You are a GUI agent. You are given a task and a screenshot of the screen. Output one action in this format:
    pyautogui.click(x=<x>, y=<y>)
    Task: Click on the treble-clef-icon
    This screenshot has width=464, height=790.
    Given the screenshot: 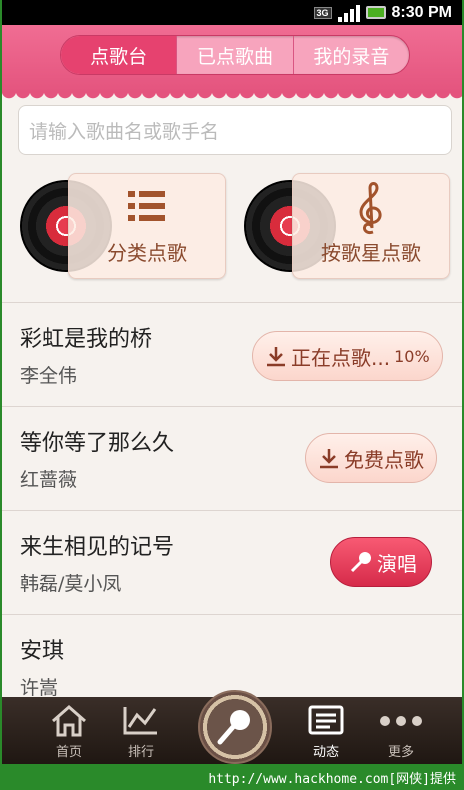 What is the action you would take?
    pyautogui.click(x=370, y=208)
    